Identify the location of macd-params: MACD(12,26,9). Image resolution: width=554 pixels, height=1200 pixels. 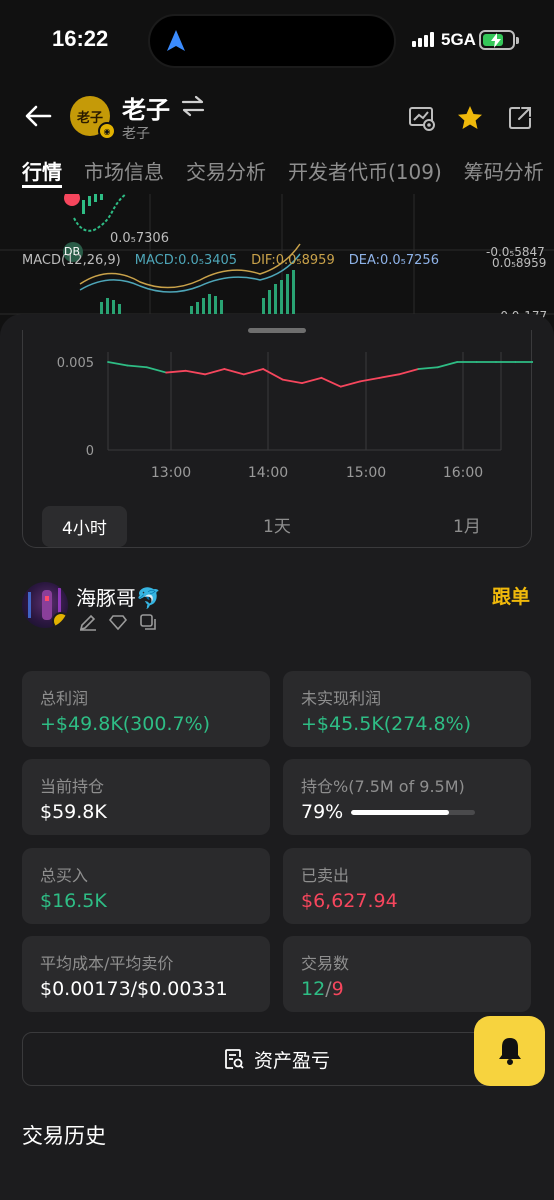
(71, 260).